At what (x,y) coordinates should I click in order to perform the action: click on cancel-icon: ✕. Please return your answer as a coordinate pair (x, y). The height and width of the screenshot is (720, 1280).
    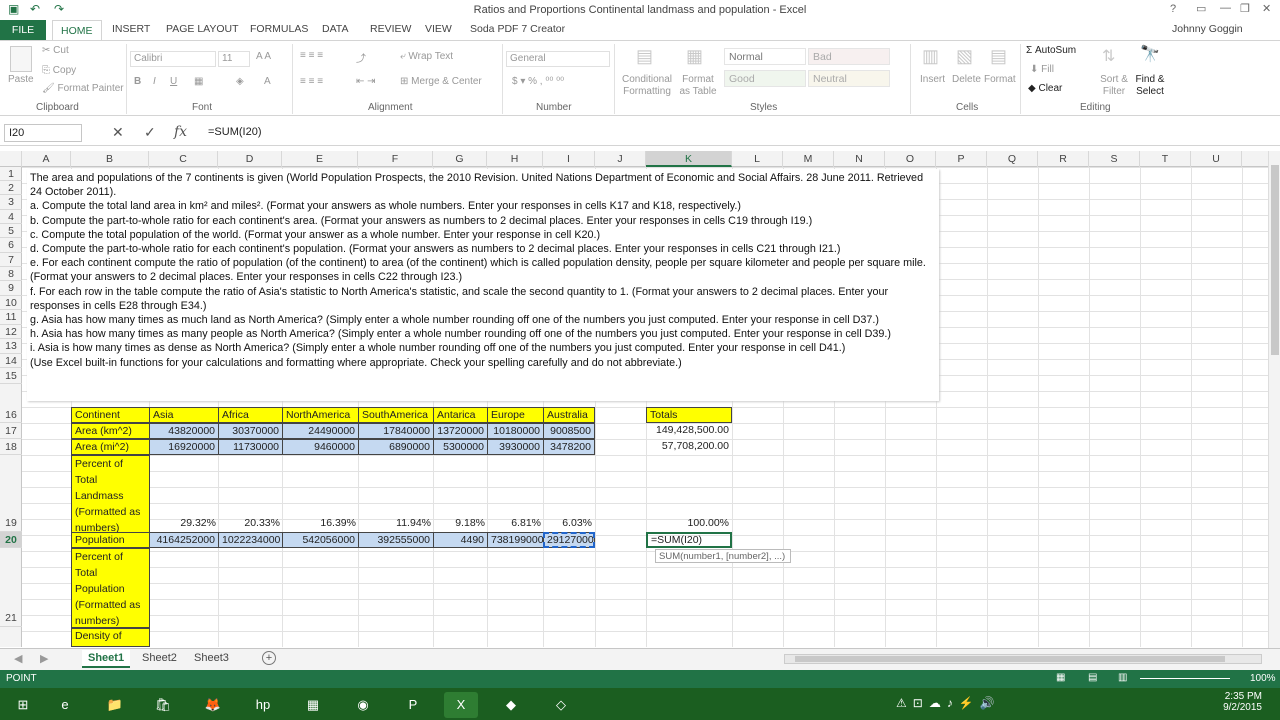
    Looking at the image, I should click on (118, 132).